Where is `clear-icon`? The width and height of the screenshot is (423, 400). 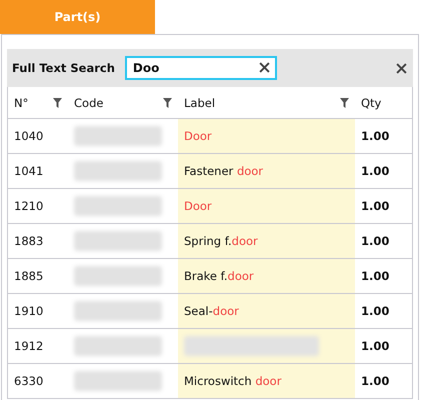
clear-icon is located at coordinates (264, 67).